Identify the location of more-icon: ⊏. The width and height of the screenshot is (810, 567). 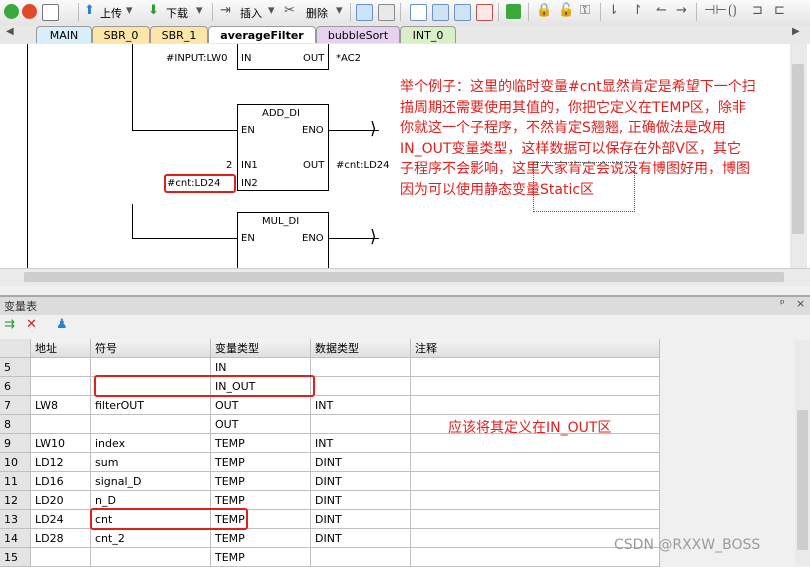
(779, 10).